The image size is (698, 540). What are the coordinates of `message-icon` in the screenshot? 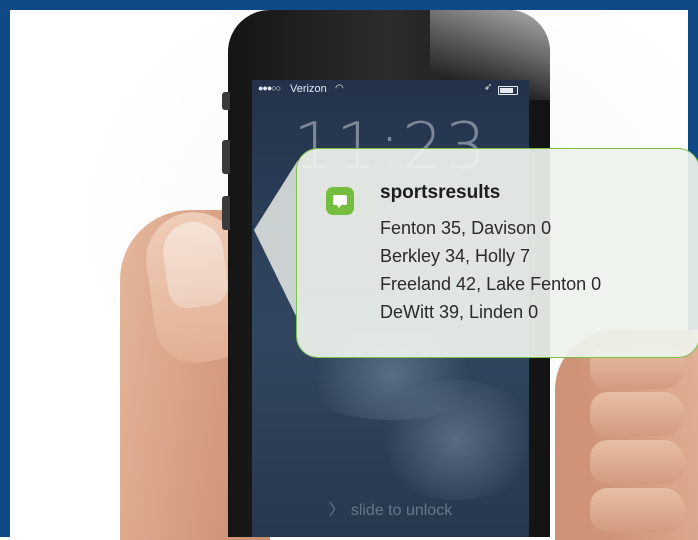 It's located at (340, 201).